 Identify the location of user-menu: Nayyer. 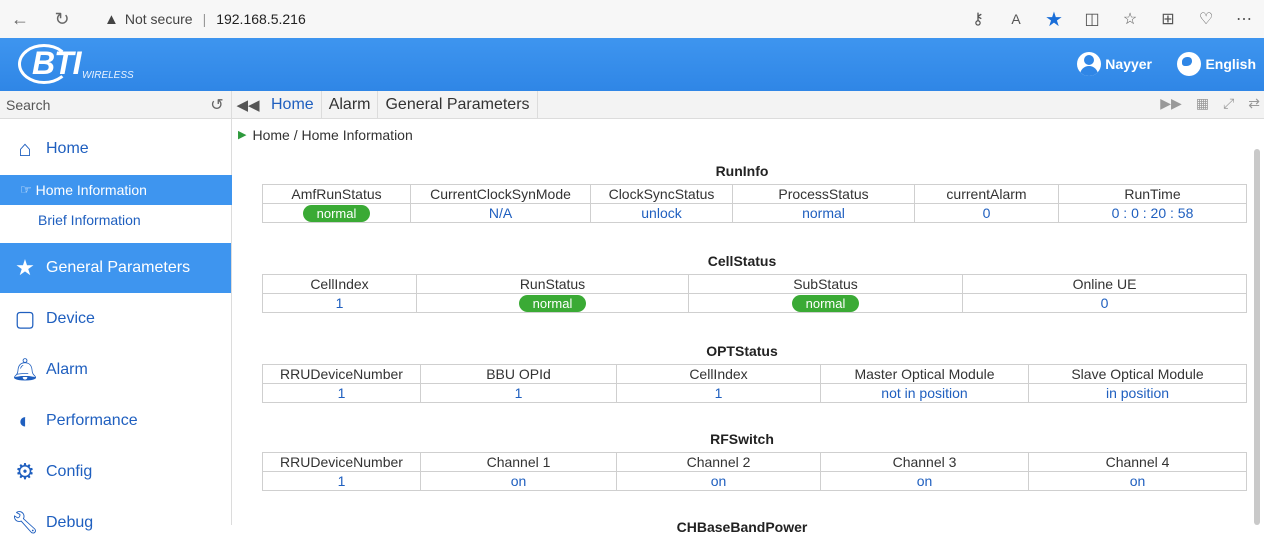
(1114, 64).